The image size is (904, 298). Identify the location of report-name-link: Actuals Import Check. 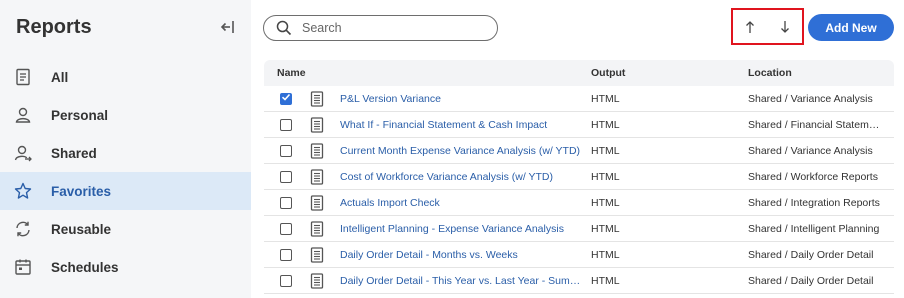
(465, 203).